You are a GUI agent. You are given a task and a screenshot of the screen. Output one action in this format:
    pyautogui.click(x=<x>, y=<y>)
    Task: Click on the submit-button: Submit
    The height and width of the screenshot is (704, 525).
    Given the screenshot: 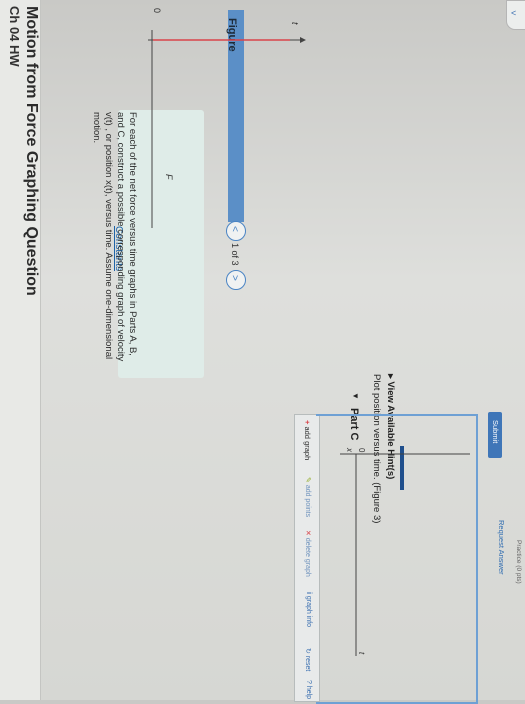 What is the action you would take?
    pyautogui.click(x=495, y=435)
    